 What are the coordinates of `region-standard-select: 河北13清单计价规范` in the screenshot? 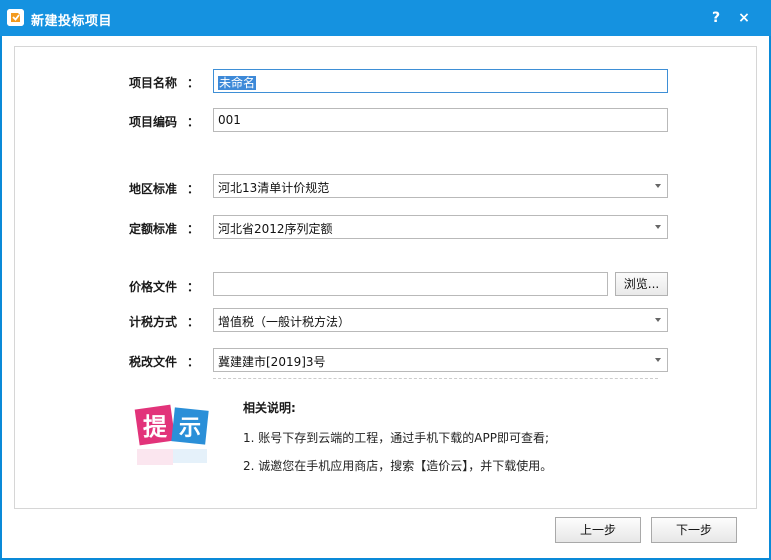 It's located at (440, 186).